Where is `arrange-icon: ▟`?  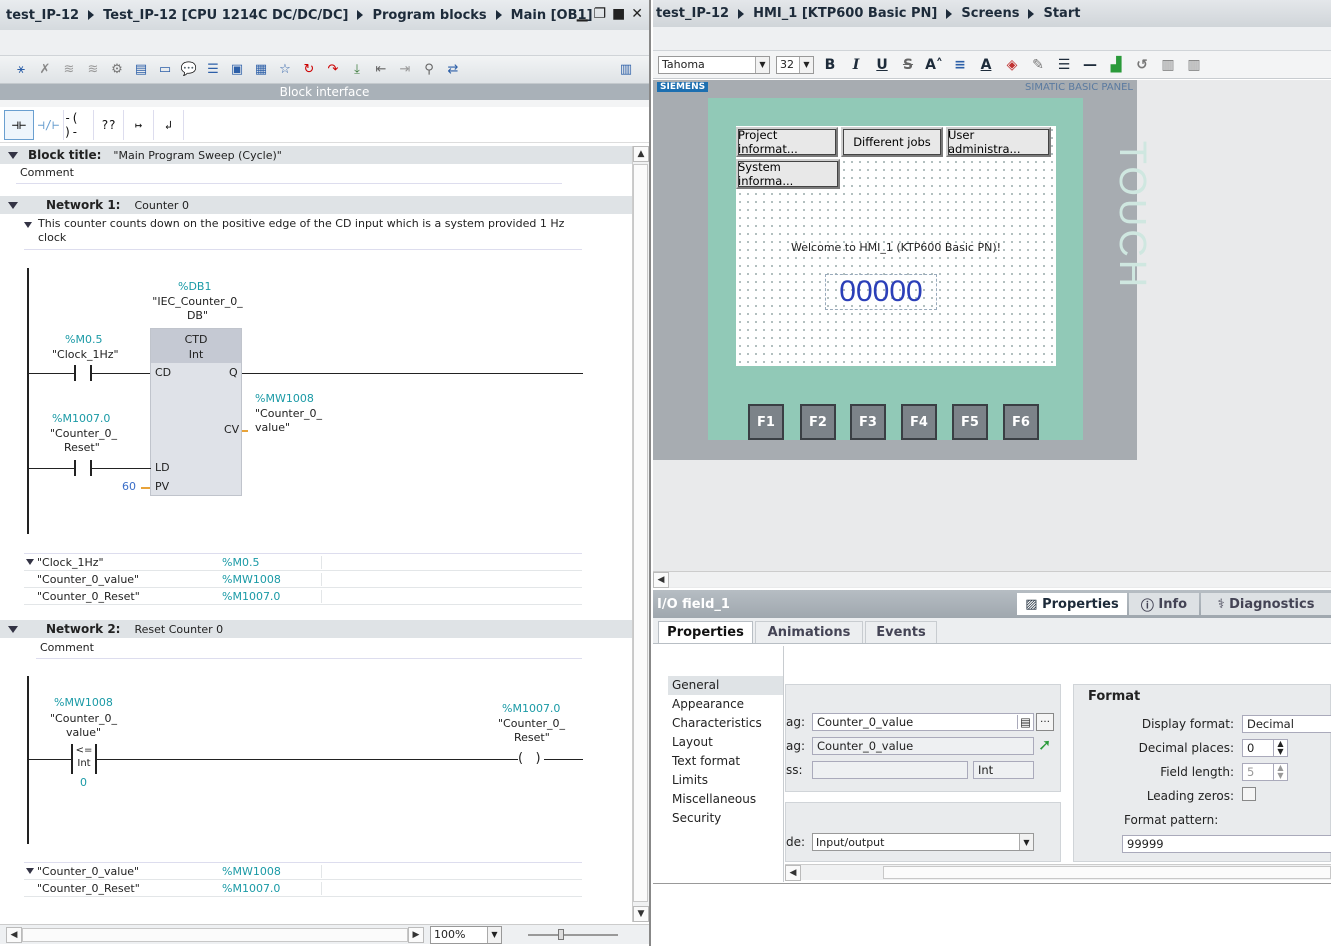 arrange-icon: ▟ is located at coordinates (1116, 65).